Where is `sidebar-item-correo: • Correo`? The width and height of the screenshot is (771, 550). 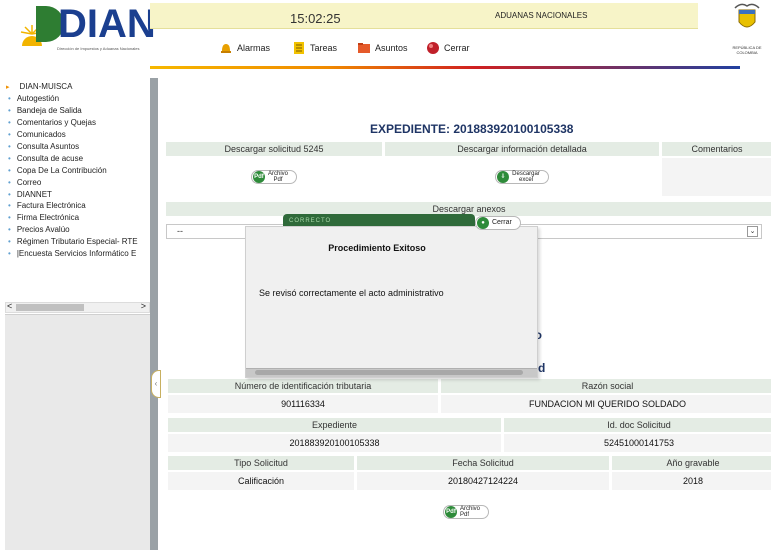 sidebar-item-correo: • Correo is located at coordinates (73, 182).